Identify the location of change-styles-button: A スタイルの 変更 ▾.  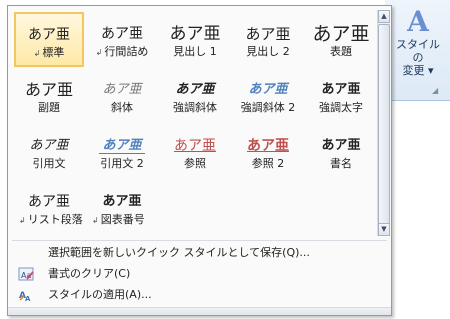
(418, 42).